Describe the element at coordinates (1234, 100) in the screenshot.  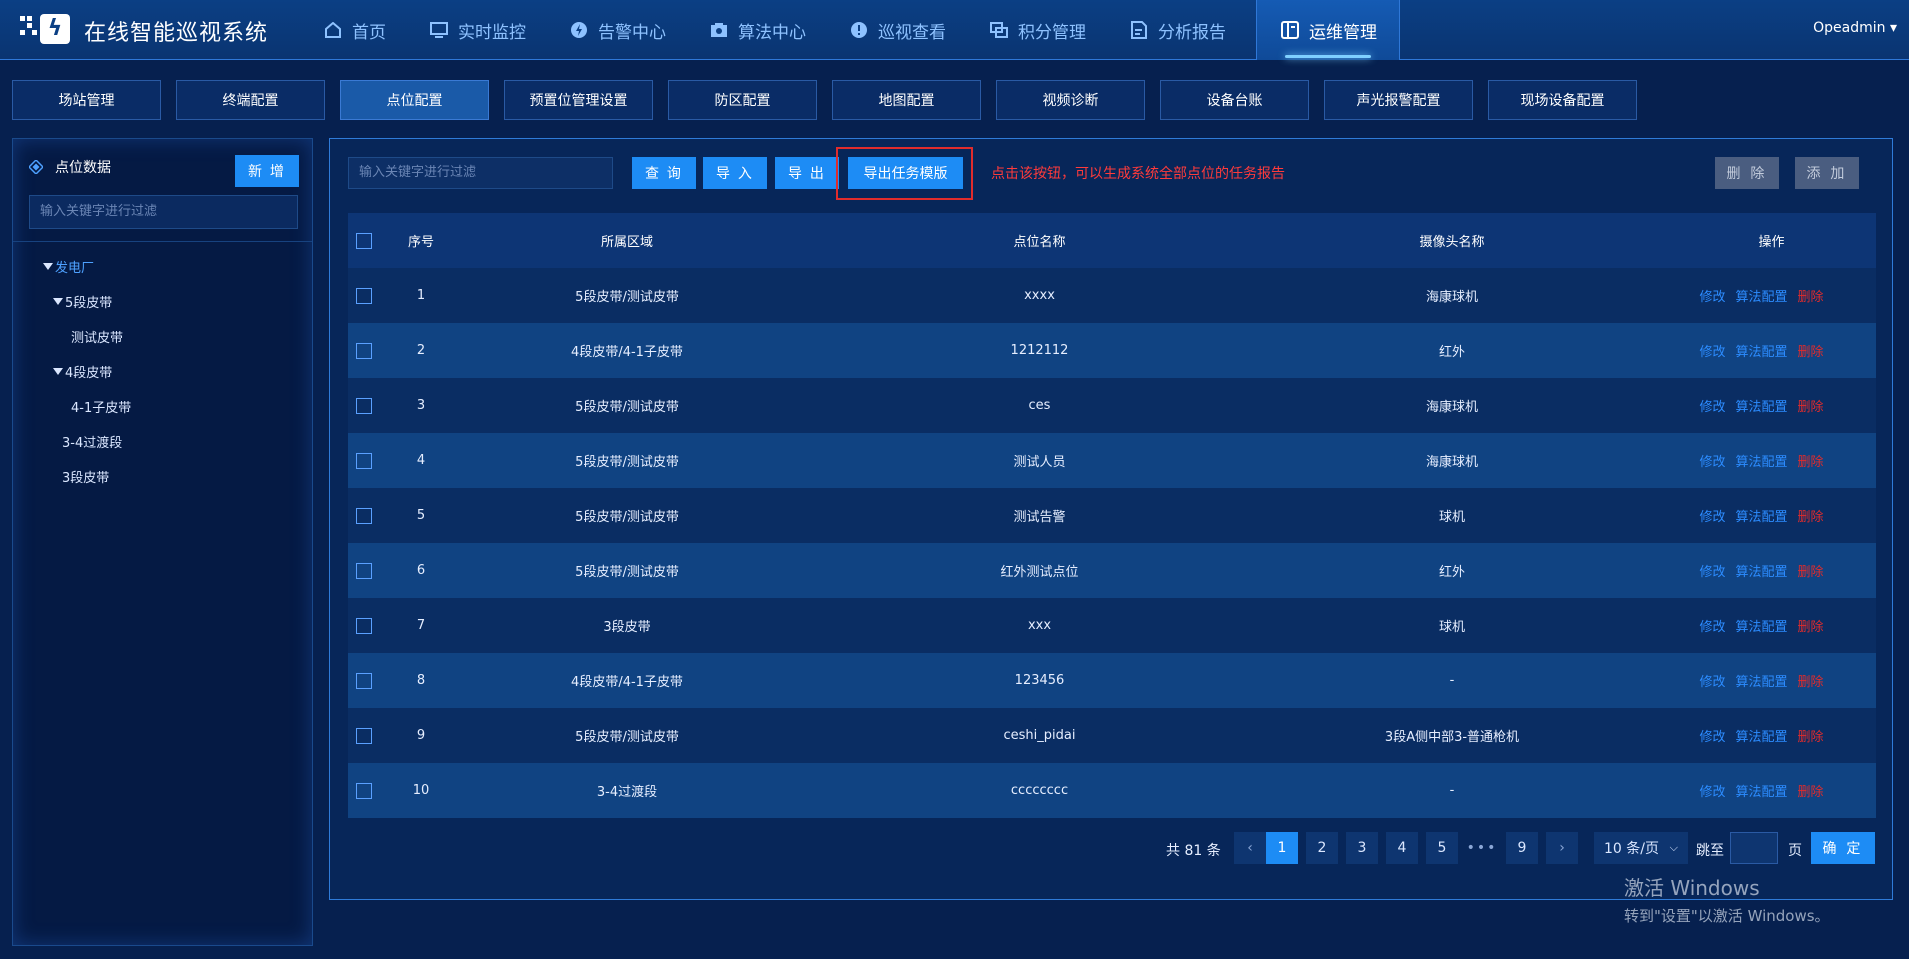
I see `subtab-device-ledger: 设备台账` at that location.